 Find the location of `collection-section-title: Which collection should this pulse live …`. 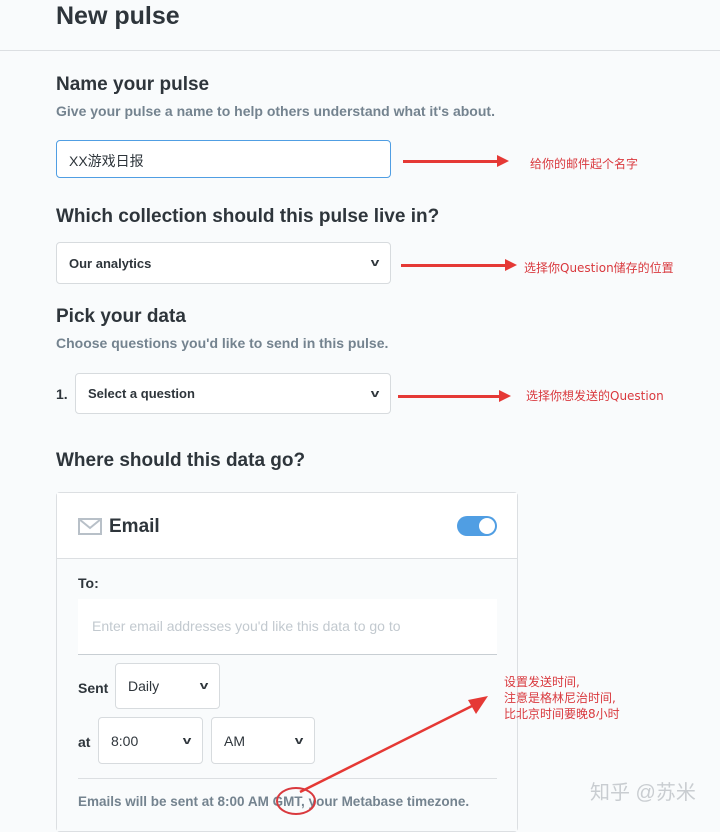

collection-section-title: Which collection should this pulse live … is located at coordinates (248, 216).